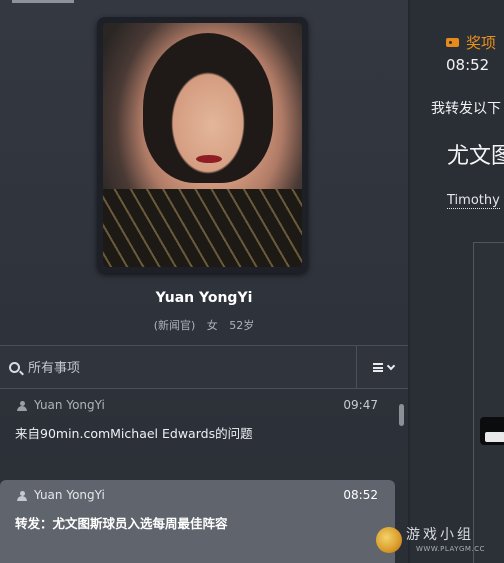  I want to click on profile-meta: (新闻官) 女 52岁, so click(204, 325).